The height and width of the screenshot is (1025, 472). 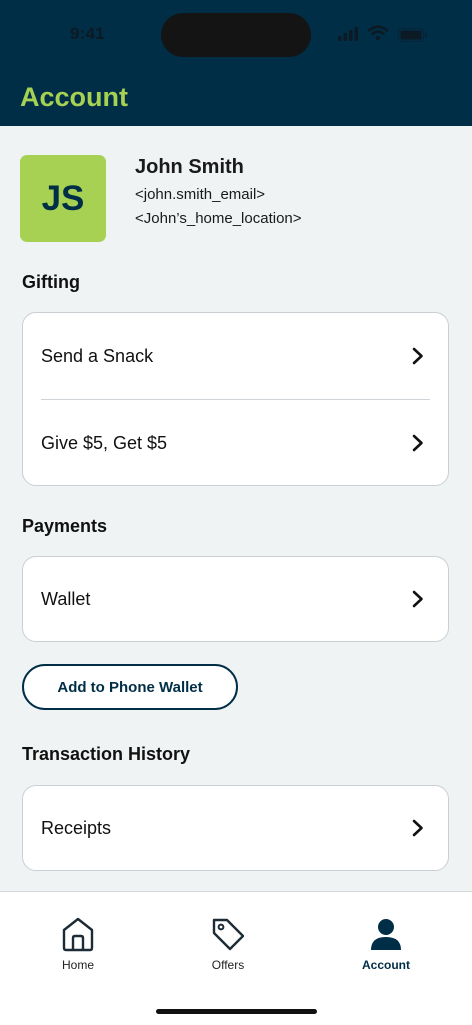 What do you see at coordinates (378, 33) in the screenshot?
I see `wifi-icon` at bounding box center [378, 33].